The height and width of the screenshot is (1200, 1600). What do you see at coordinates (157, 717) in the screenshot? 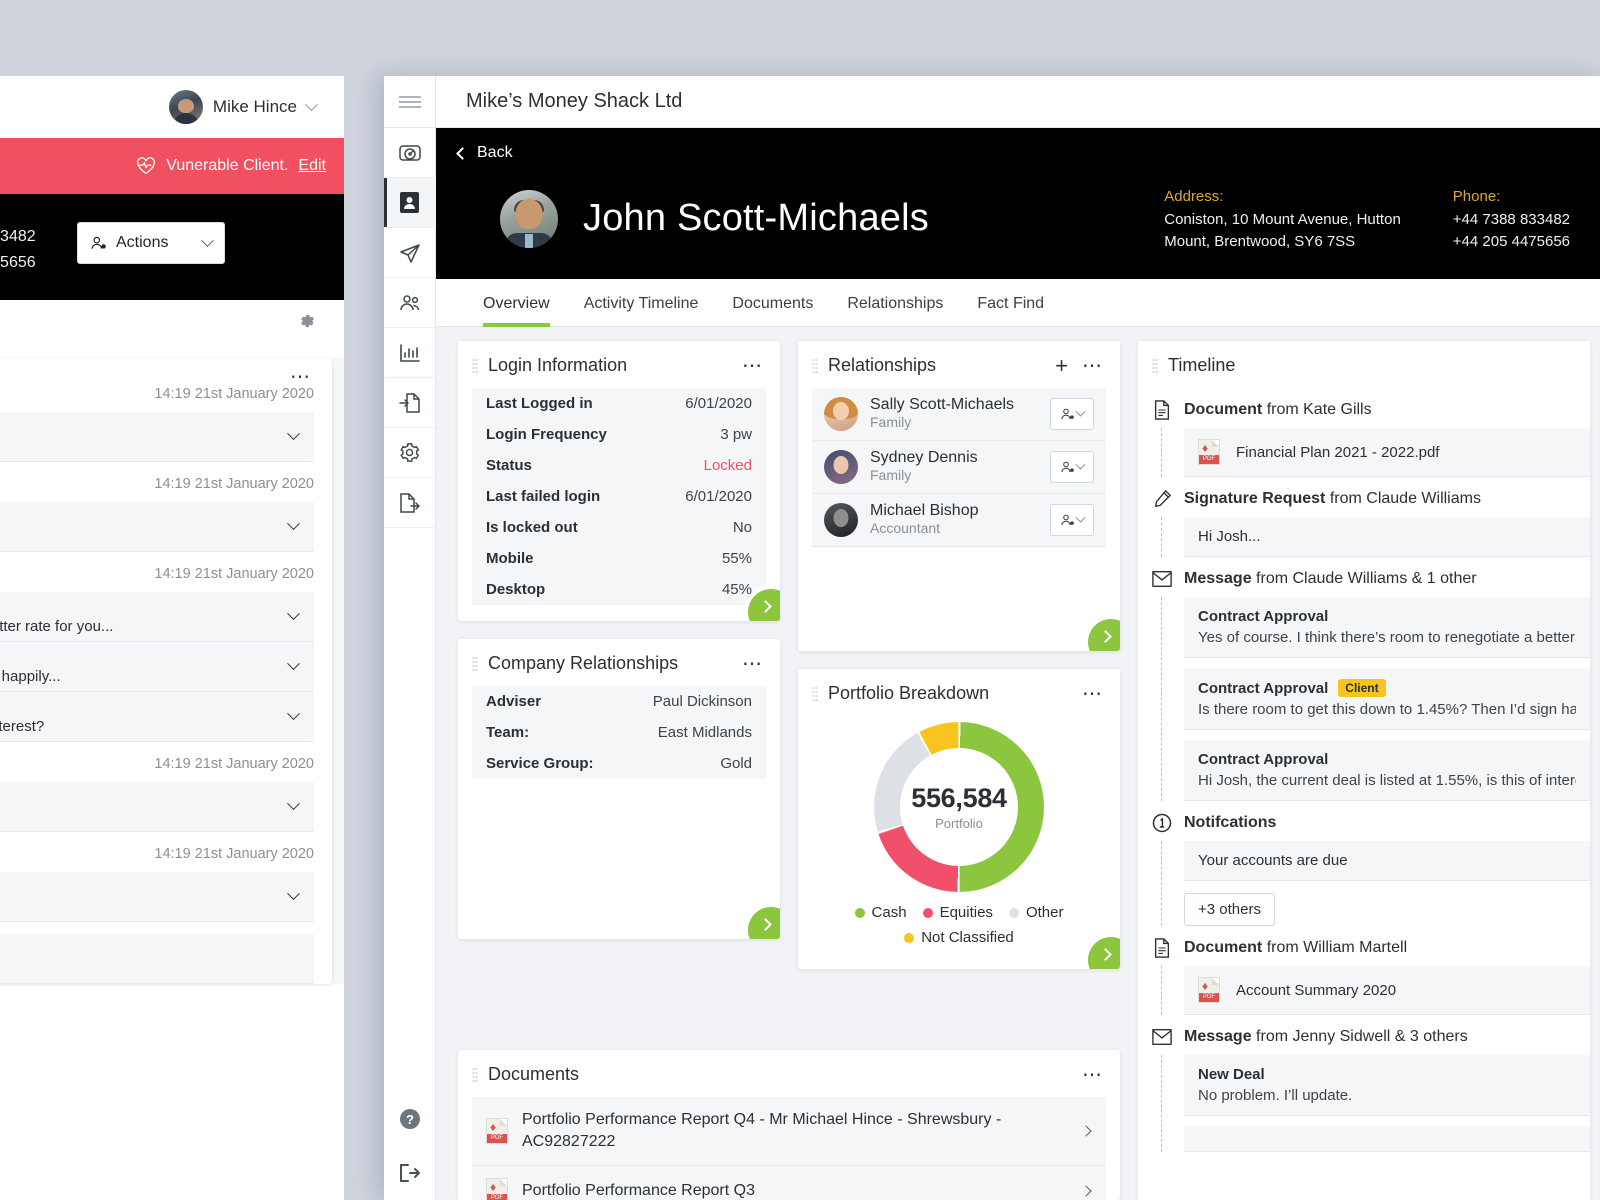
I see `bg-row: of interest?` at bounding box center [157, 717].